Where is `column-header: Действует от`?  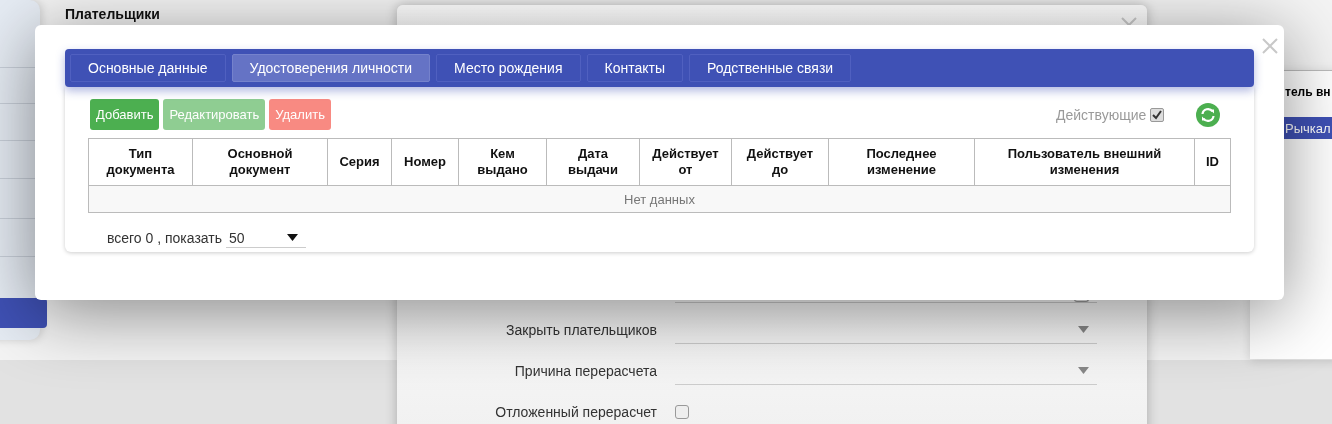 column-header: Действует от is located at coordinates (685, 162).